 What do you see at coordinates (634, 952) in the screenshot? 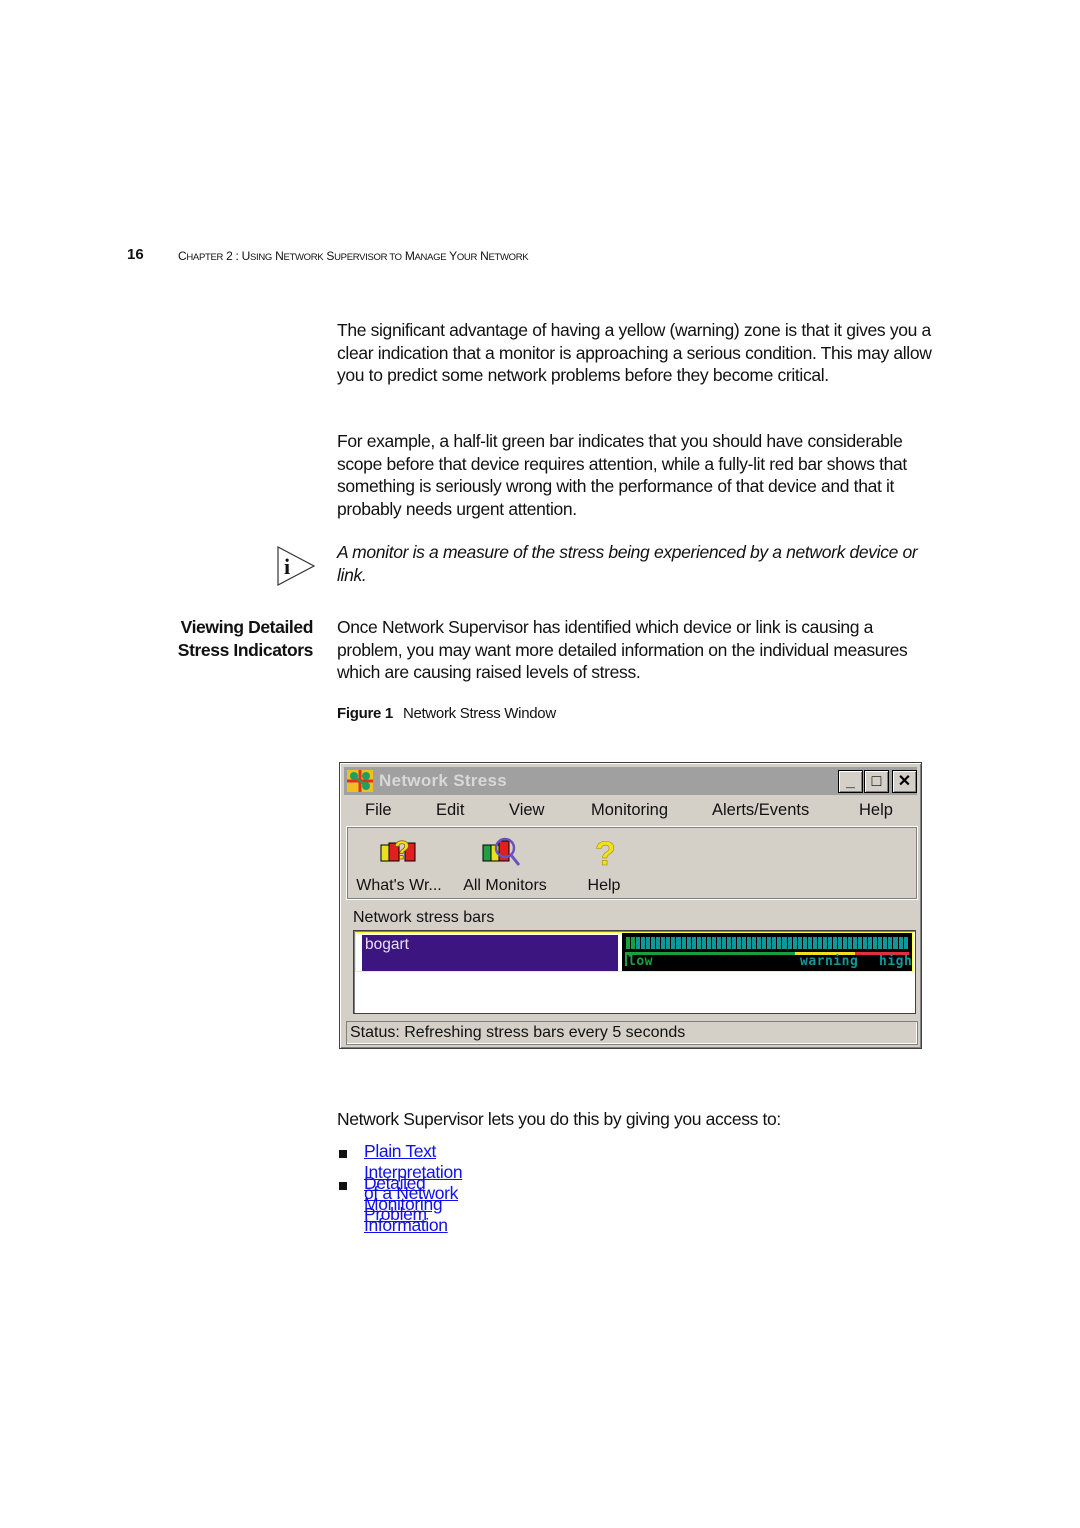
I see `stress-row: bogart low warning high` at bounding box center [634, 952].